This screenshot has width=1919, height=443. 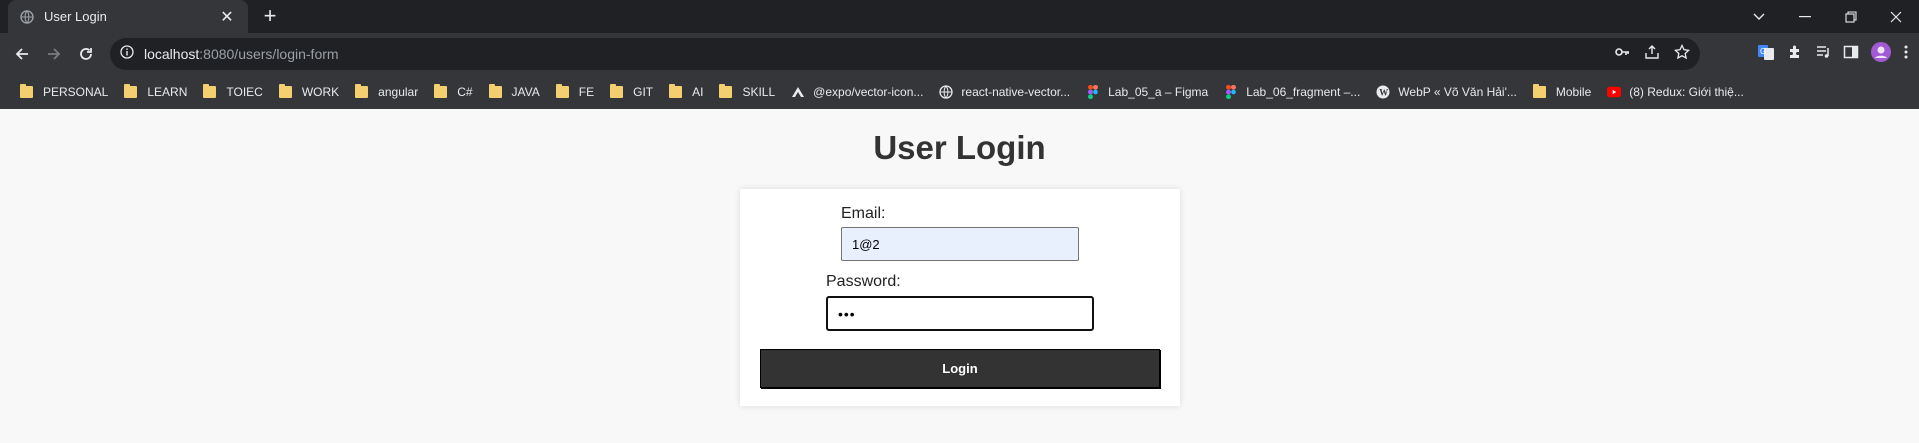 What do you see at coordinates (75, 16) in the screenshot?
I see `tab-title: User Login` at bounding box center [75, 16].